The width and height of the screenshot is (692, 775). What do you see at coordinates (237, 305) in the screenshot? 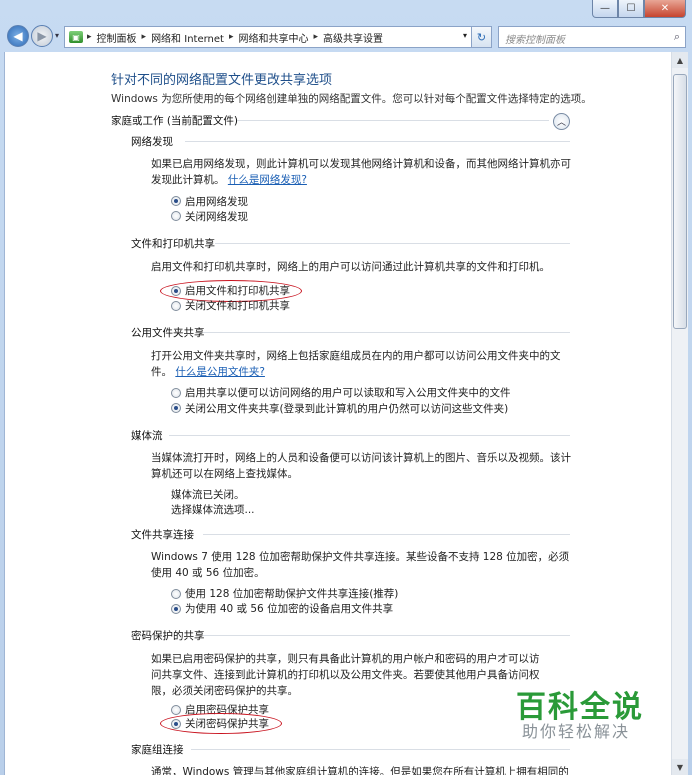
I see `label-disable-file-printer-sharing: 关闭文件和打印机共享` at bounding box center [237, 305].